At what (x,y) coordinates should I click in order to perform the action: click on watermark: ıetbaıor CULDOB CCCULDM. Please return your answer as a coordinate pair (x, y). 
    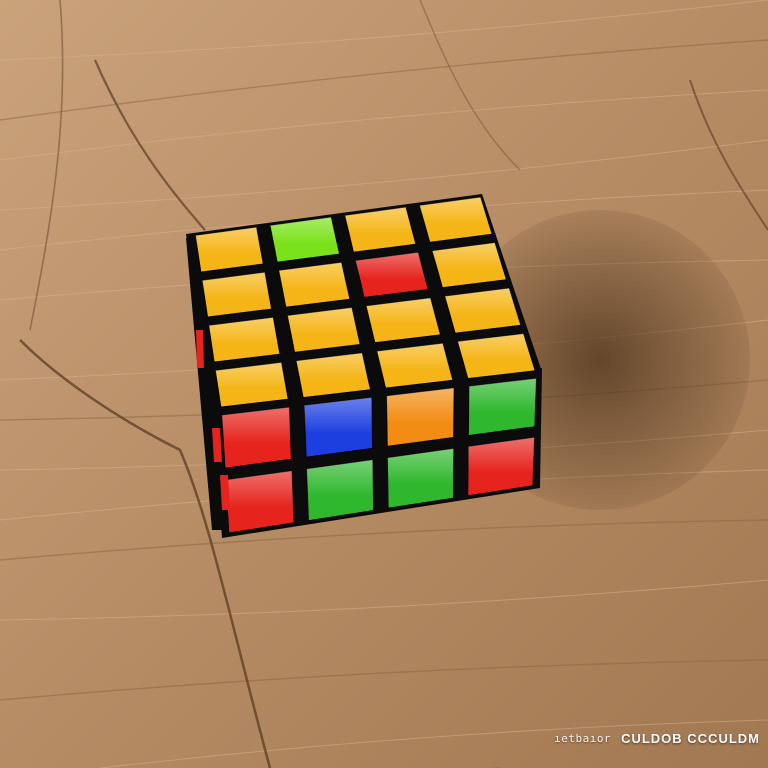
    Looking at the image, I should click on (657, 738).